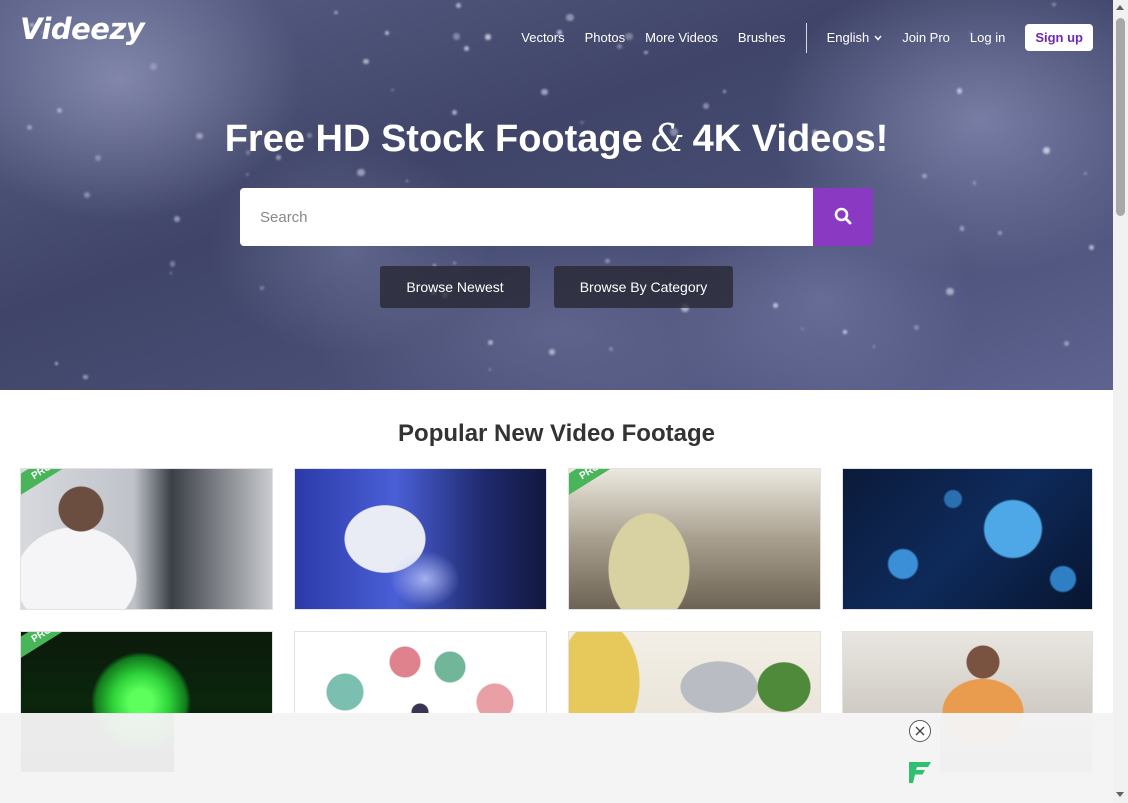 This screenshot has height=803, width=1128. I want to click on nav-more-videos: More Videos, so click(681, 37).